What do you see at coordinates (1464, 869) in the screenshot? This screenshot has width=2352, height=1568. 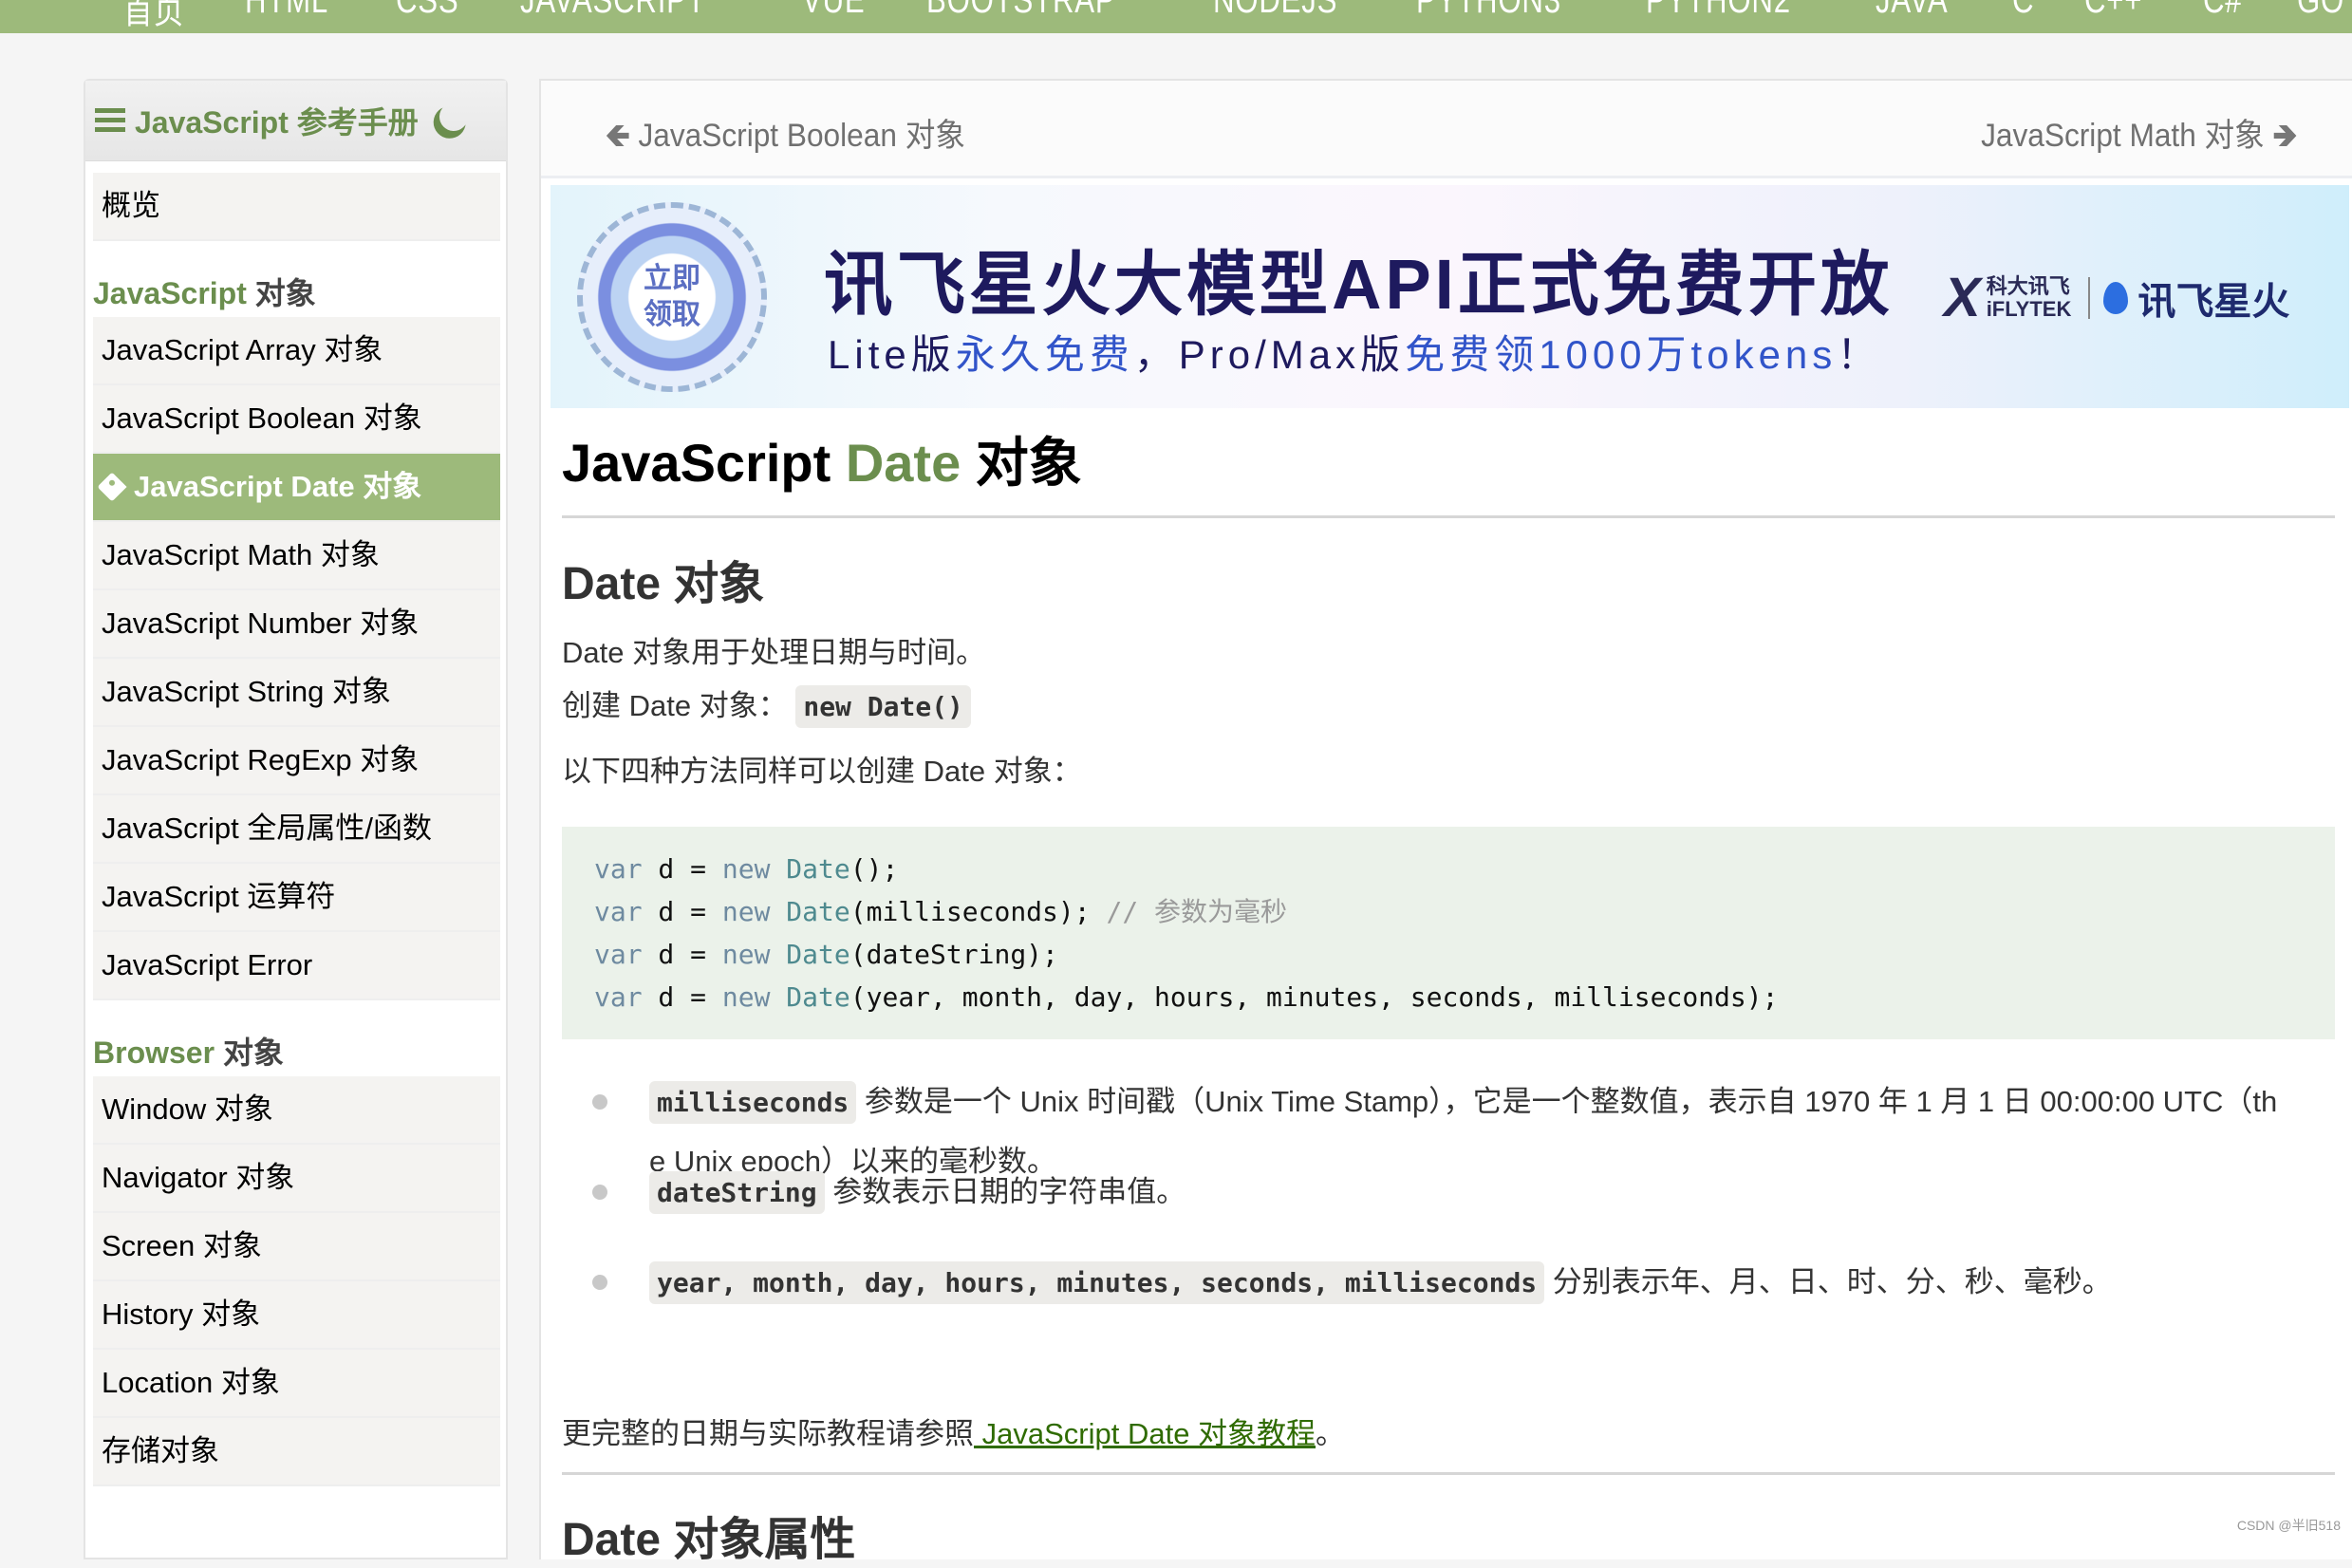 I see `code-line: var d = new Date();` at bounding box center [1464, 869].